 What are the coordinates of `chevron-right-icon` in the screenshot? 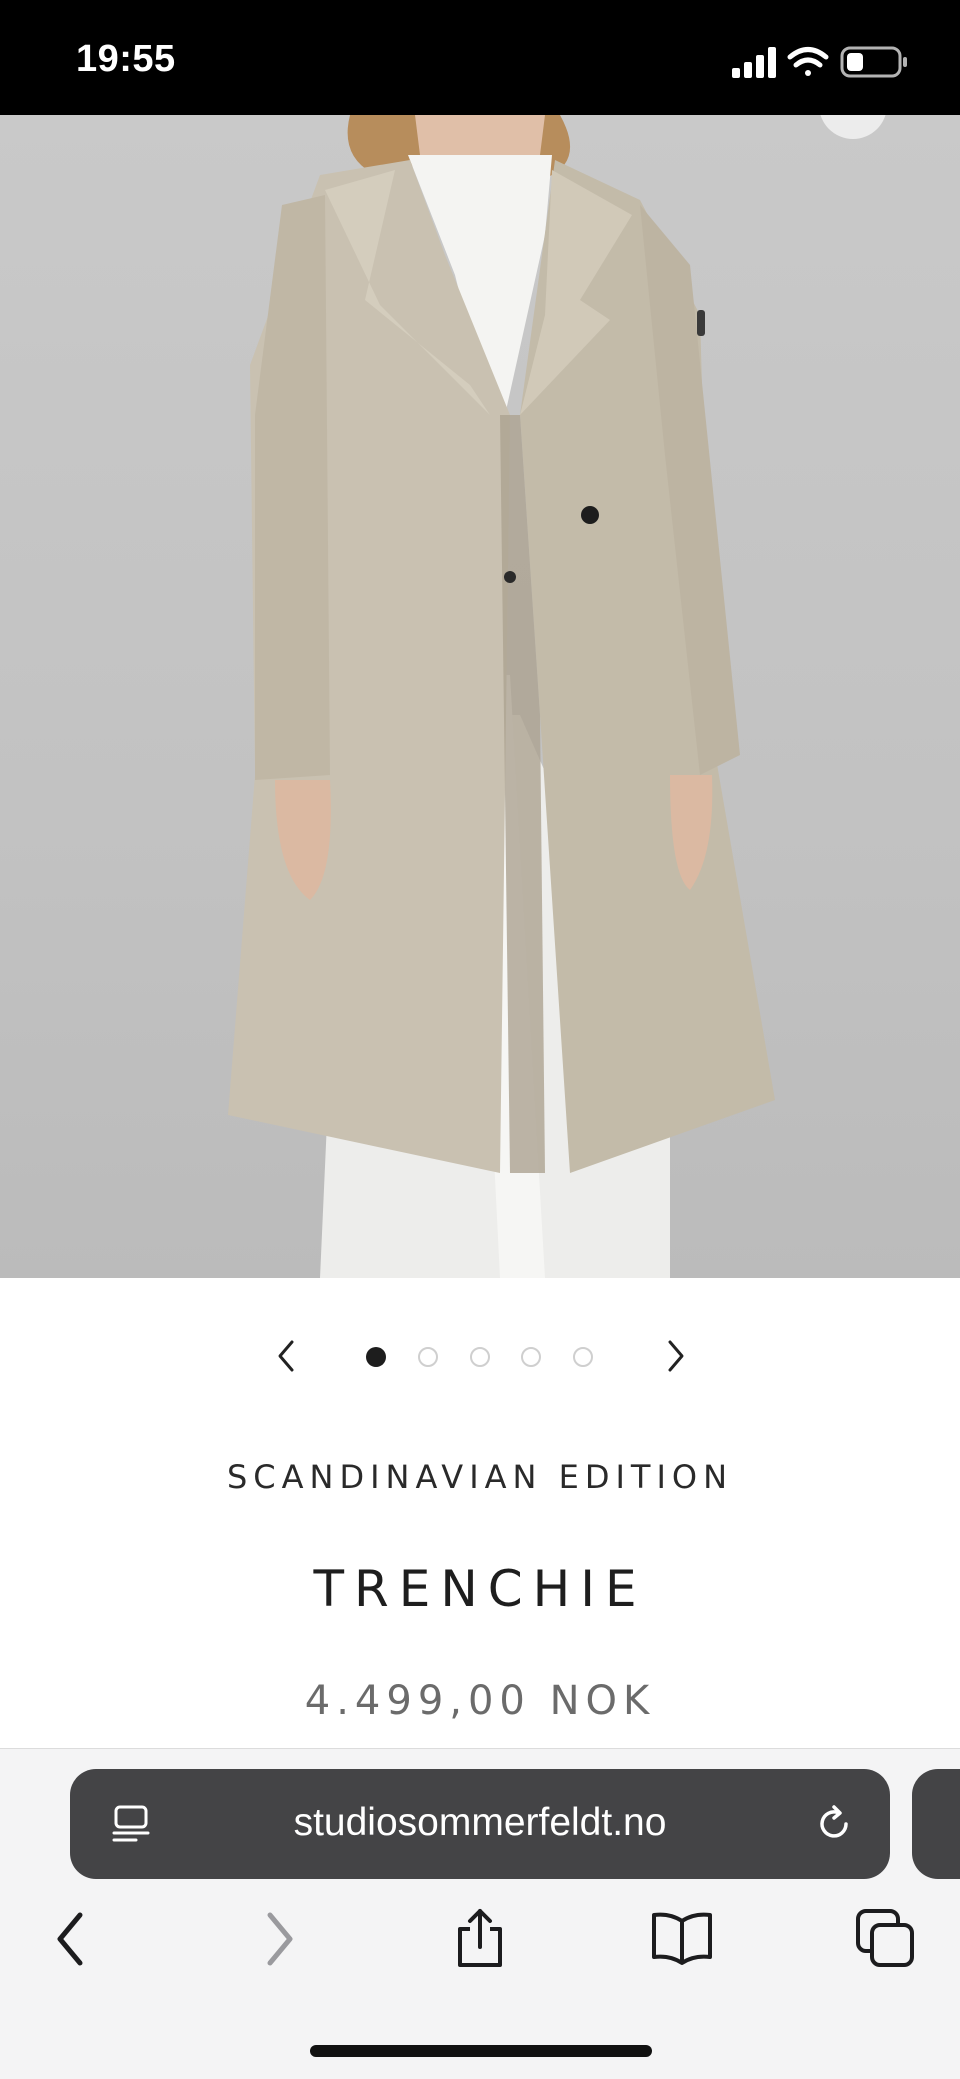 It's located at (676, 1356).